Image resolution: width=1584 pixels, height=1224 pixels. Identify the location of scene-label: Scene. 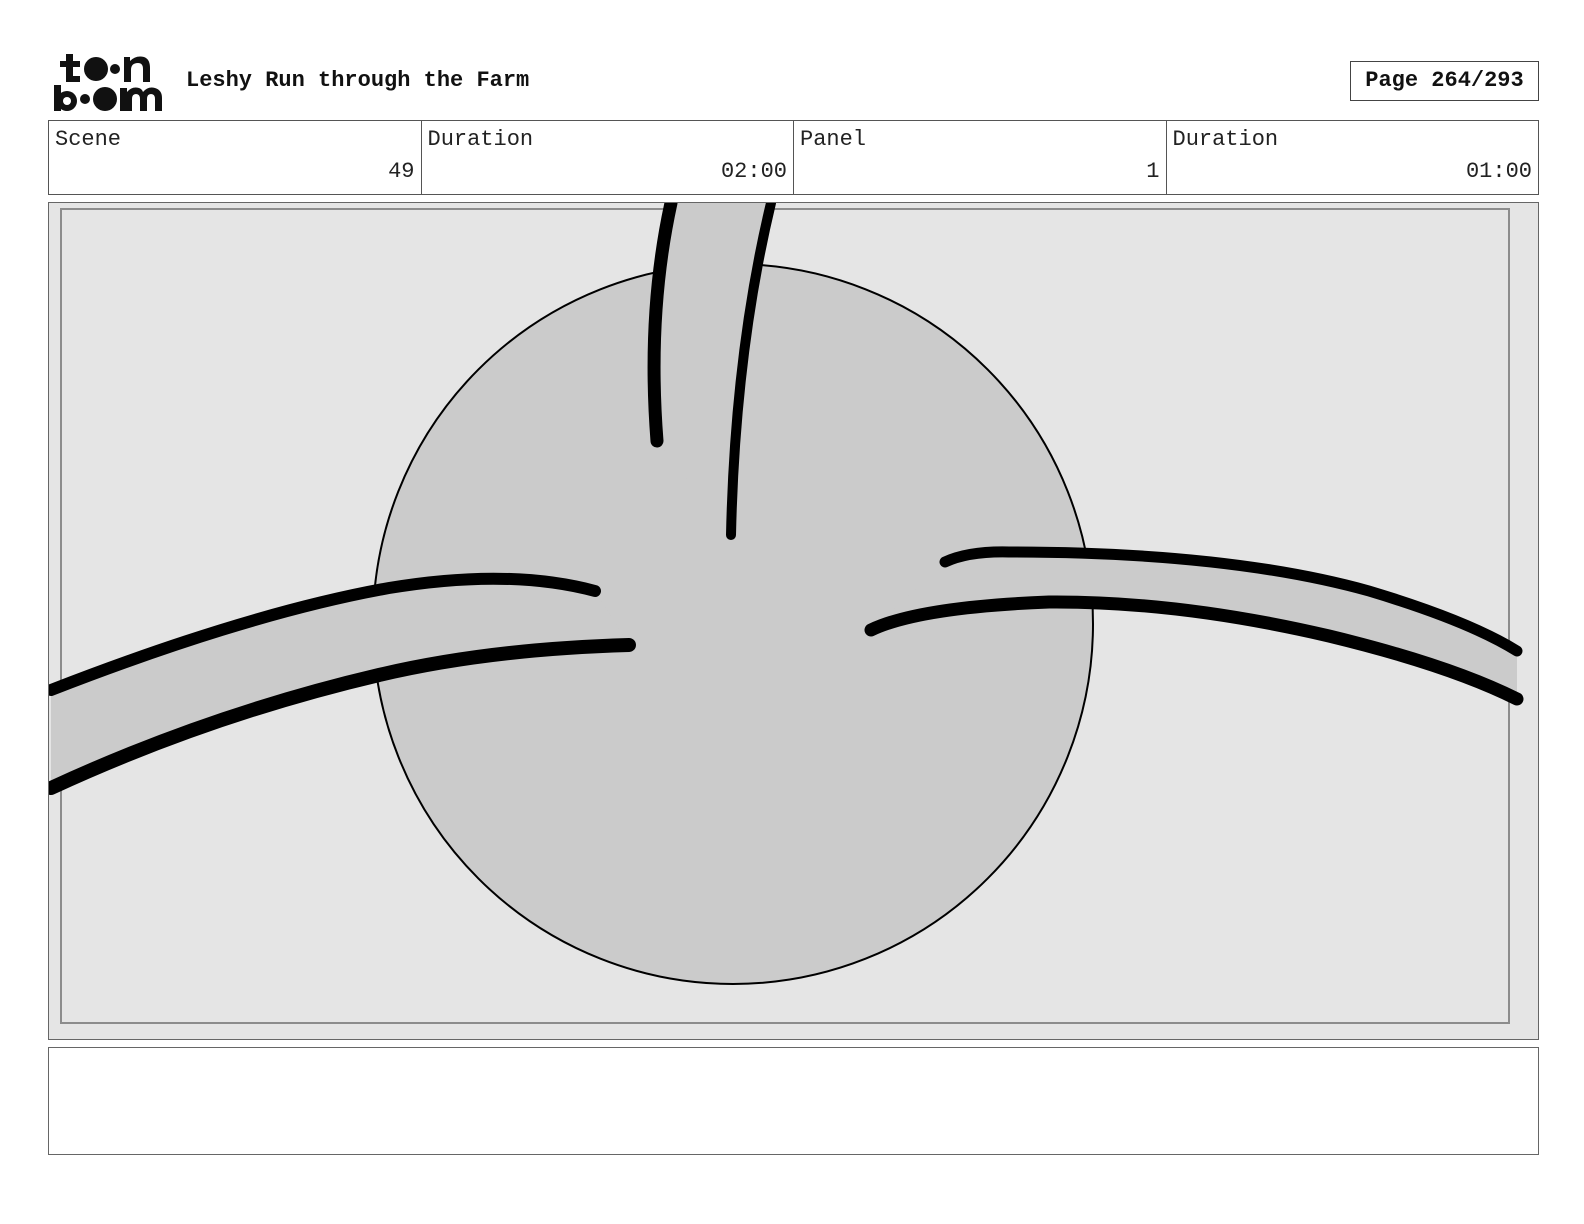
(88, 139).